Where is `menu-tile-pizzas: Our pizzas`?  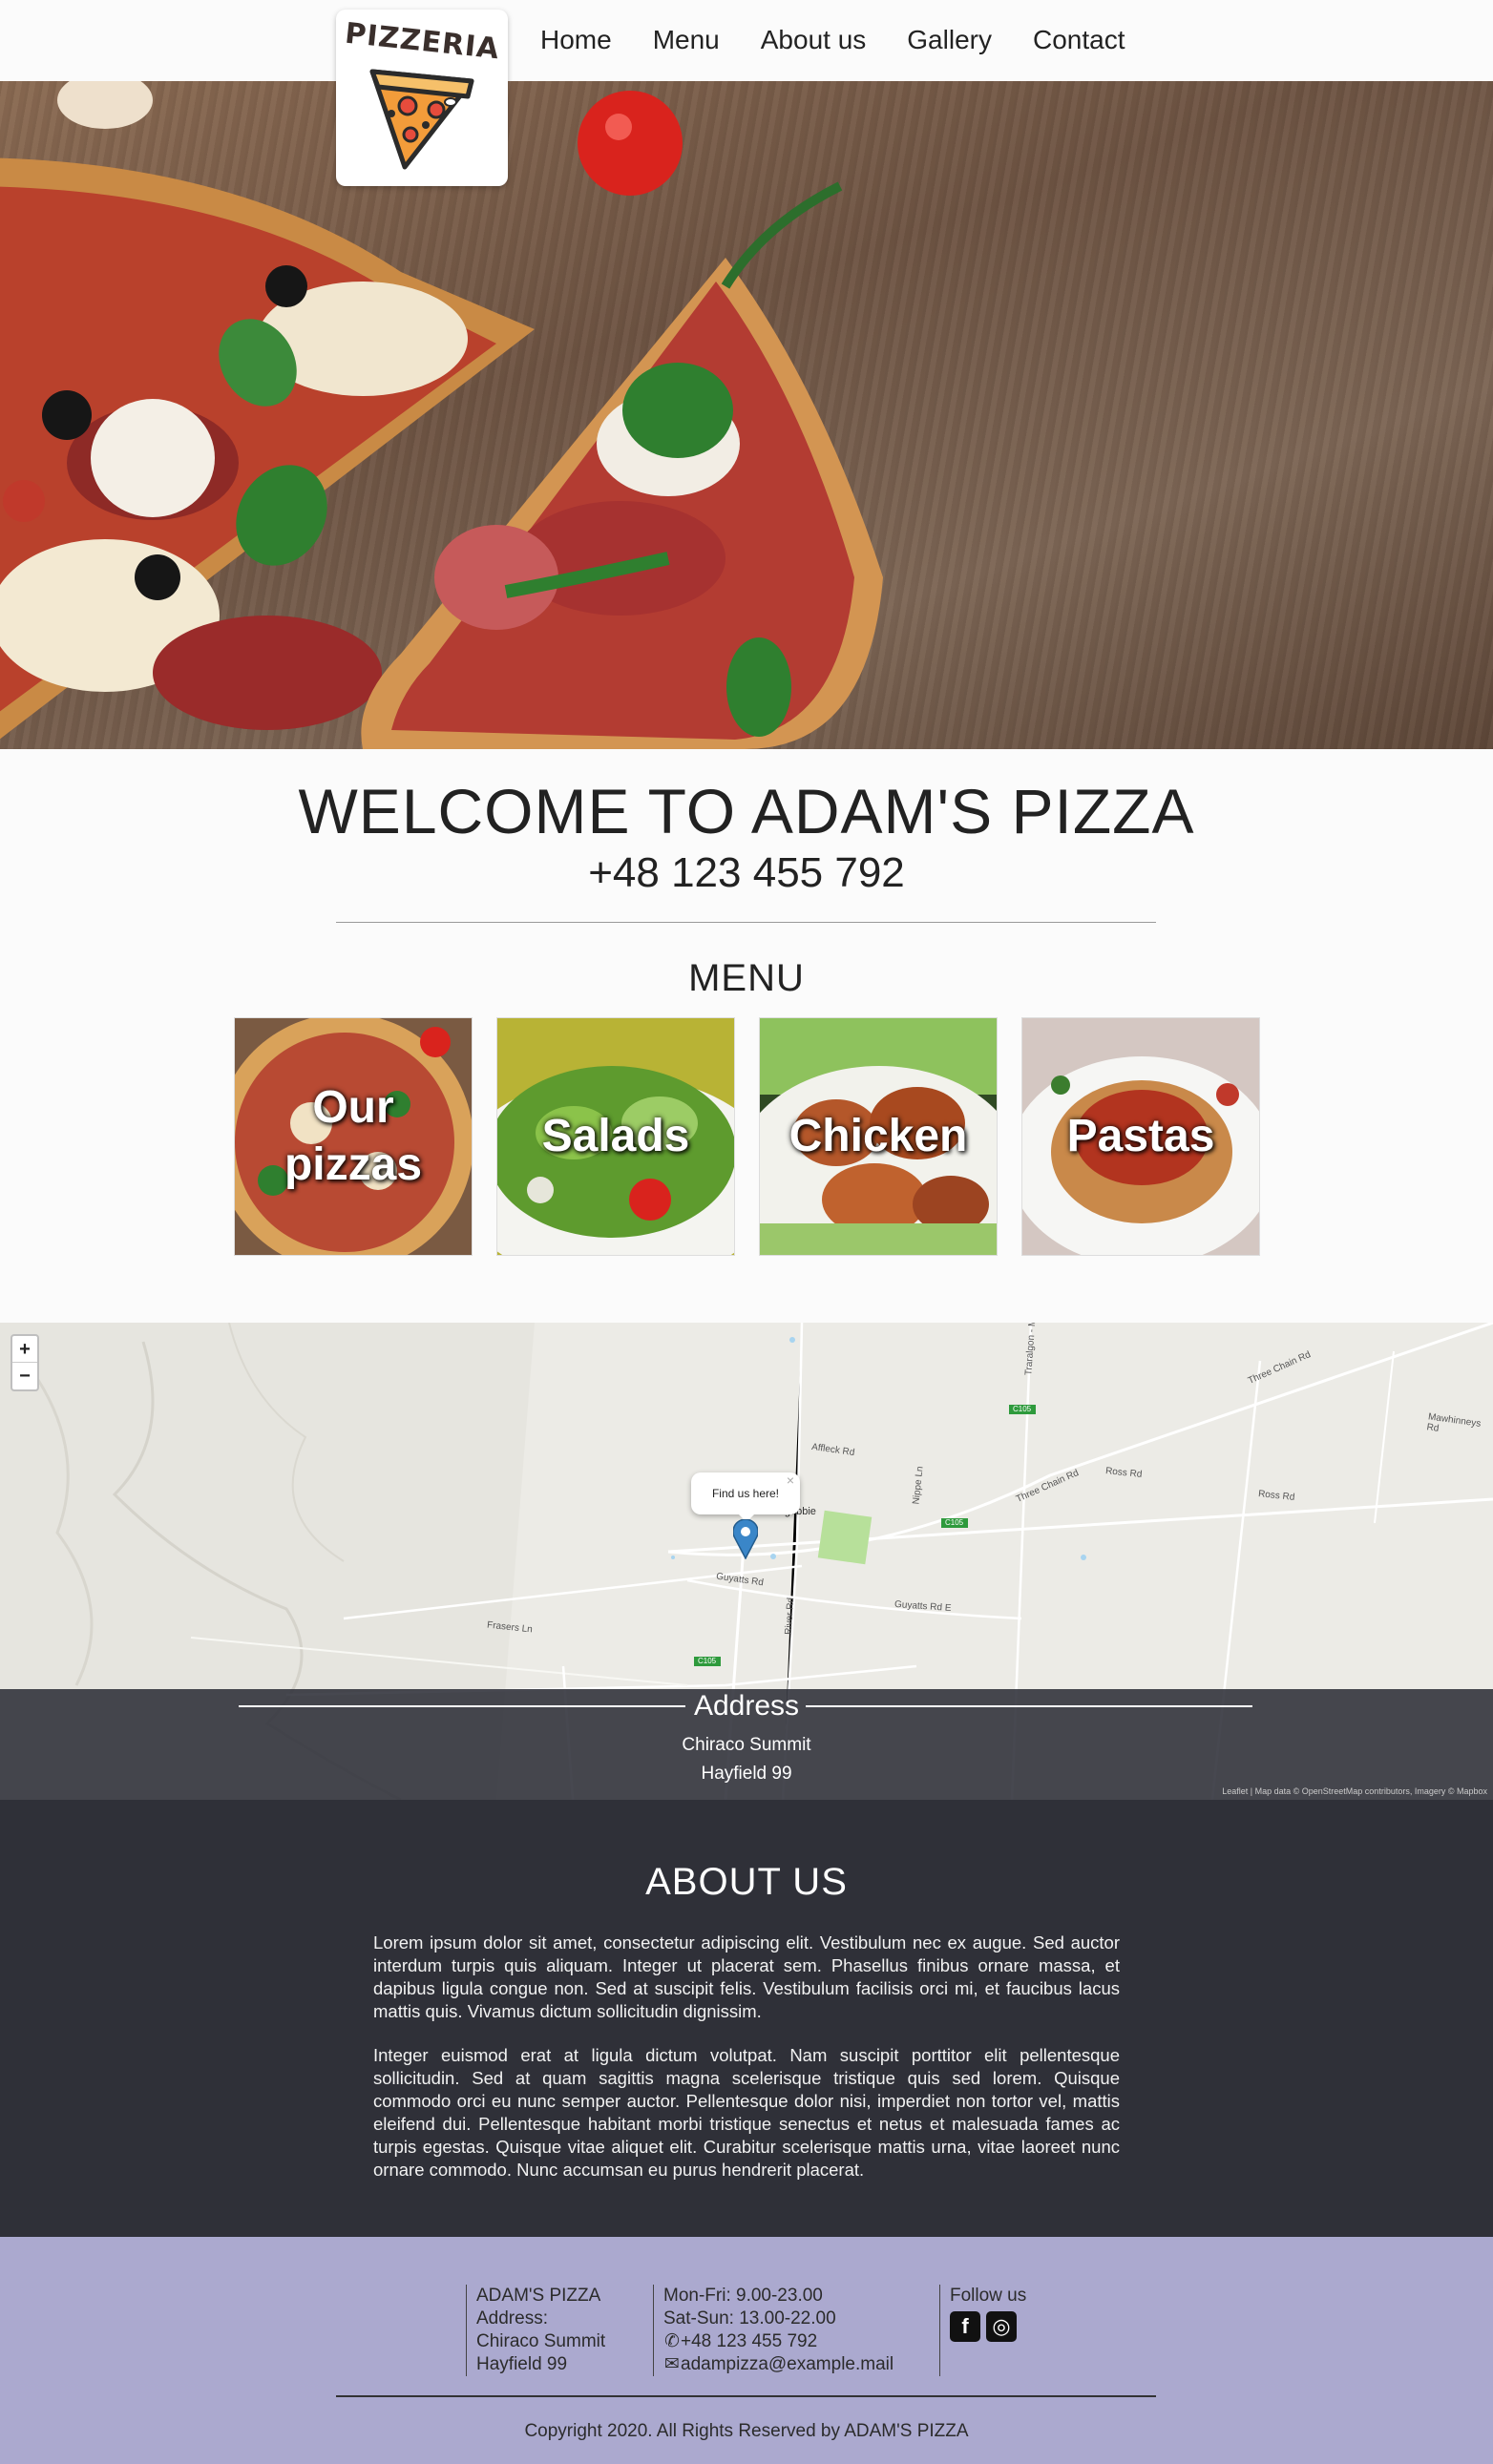 menu-tile-pizzas: Our pizzas is located at coordinates (353, 1137).